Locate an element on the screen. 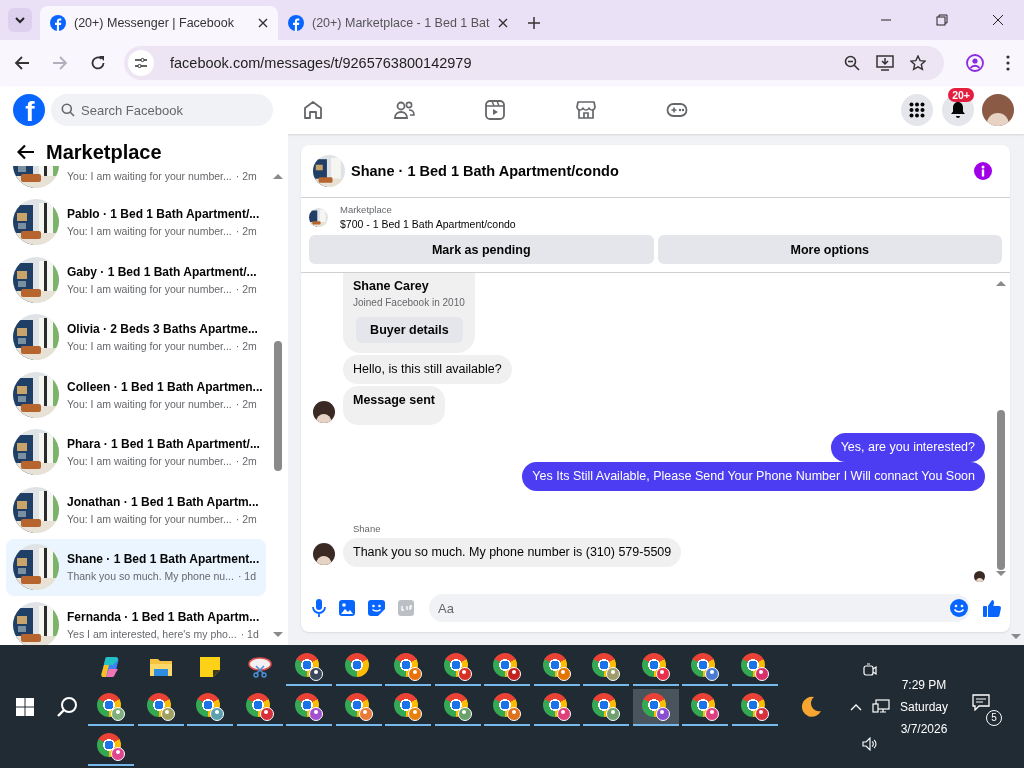 This screenshot has width=1024, height=768. menu-icon is located at coordinates (1008, 63).